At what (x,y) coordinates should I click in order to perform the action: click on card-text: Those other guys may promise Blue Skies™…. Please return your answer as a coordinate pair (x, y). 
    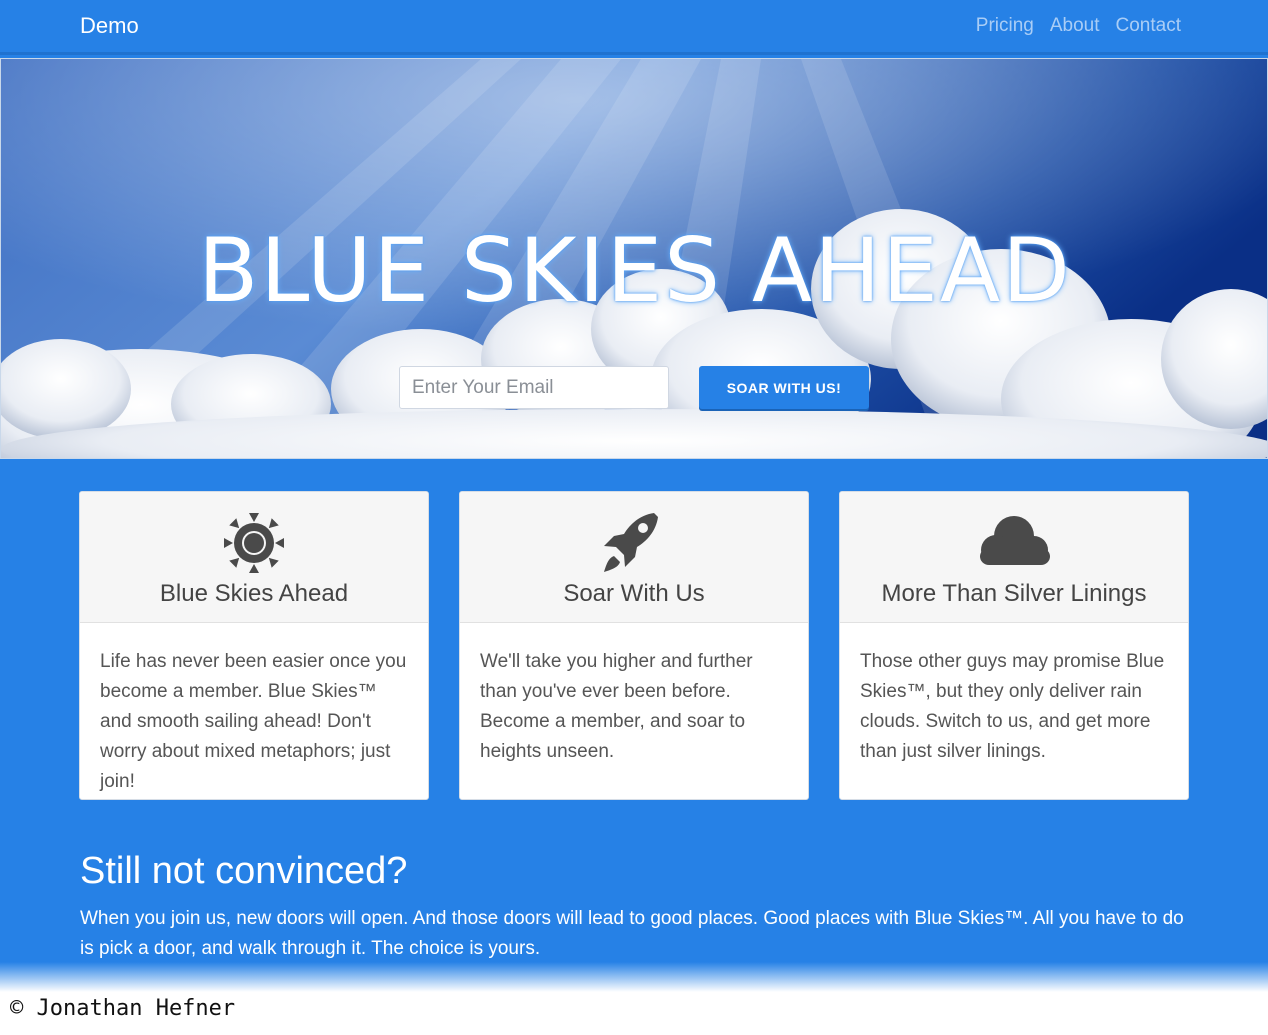
    Looking at the image, I should click on (1012, 706).